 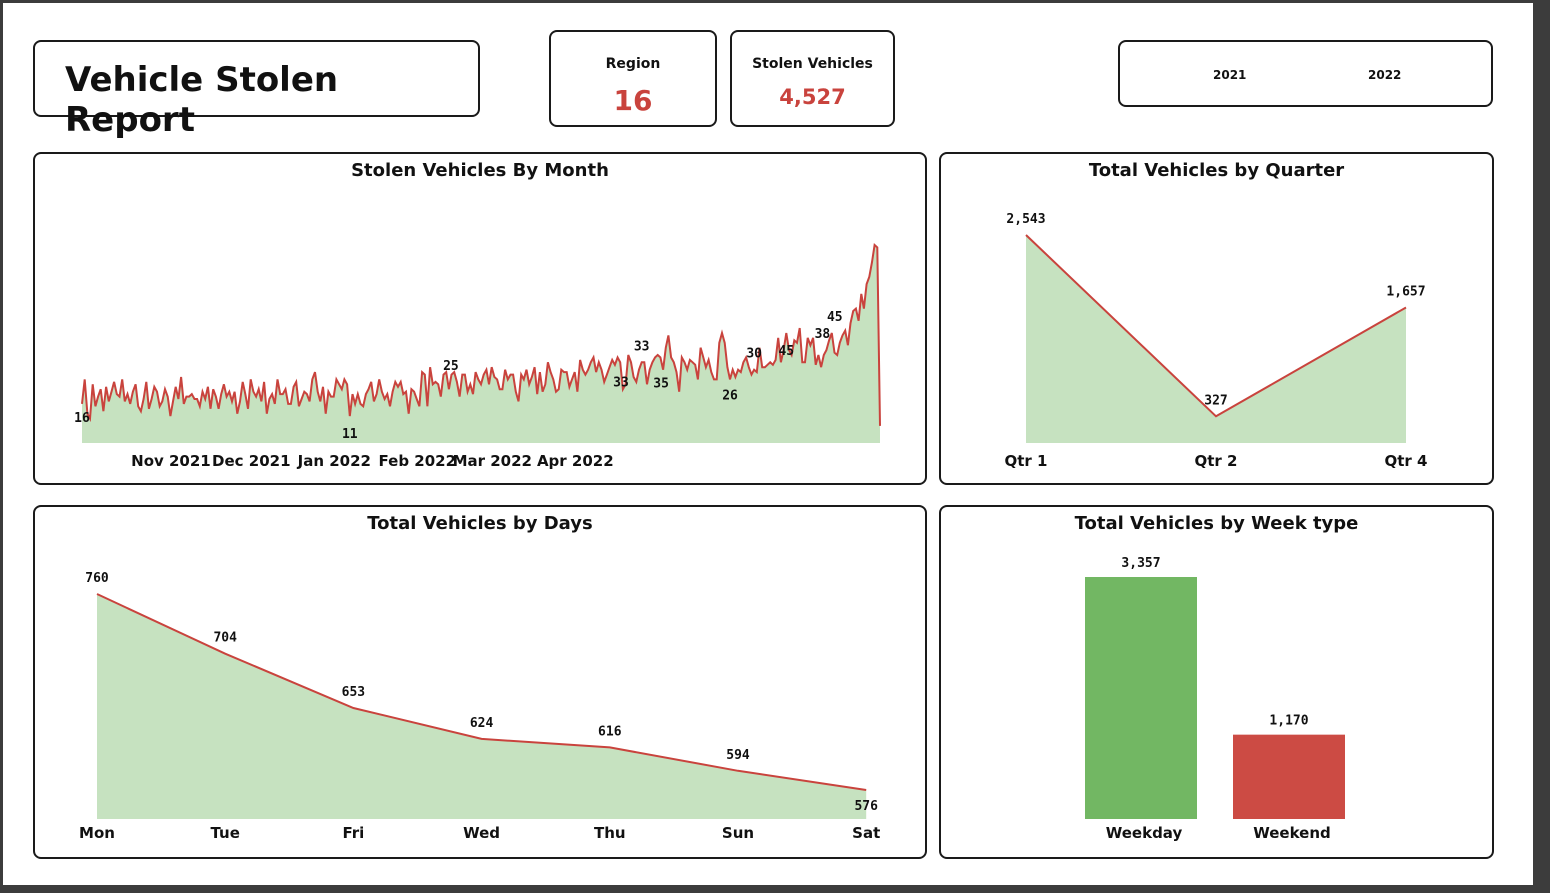 I want to click on month-data-label-278: 38, so click(x=823, y=334).